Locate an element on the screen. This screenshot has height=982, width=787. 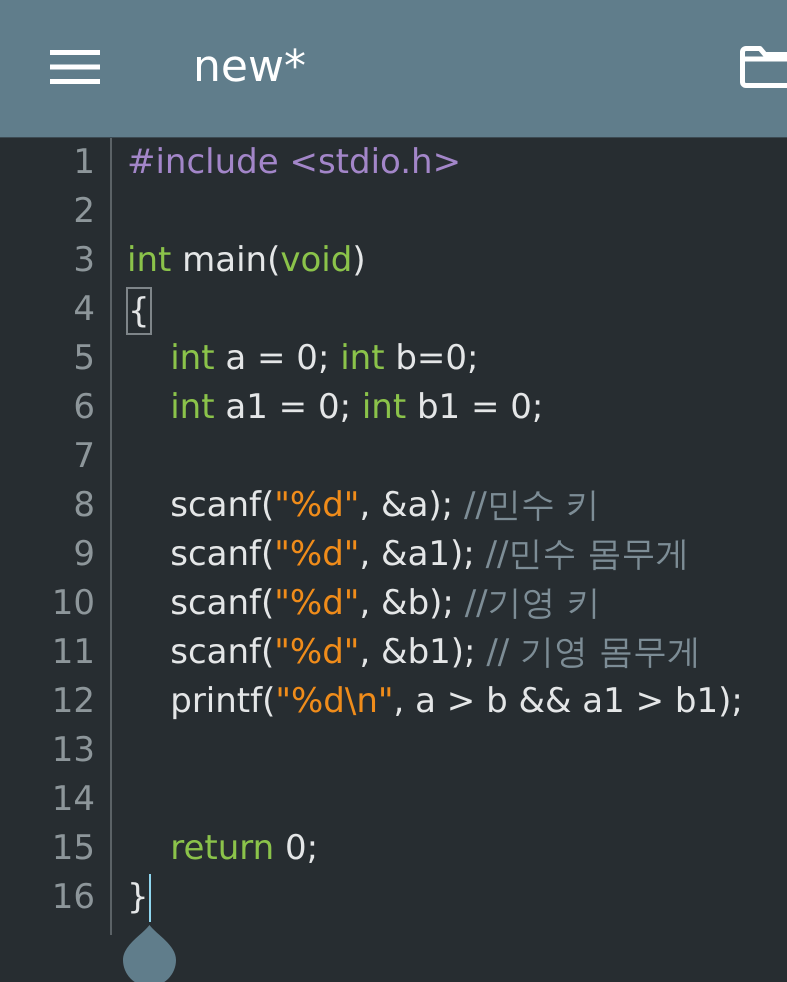
code-line: } is located at coordinates (138, 897).